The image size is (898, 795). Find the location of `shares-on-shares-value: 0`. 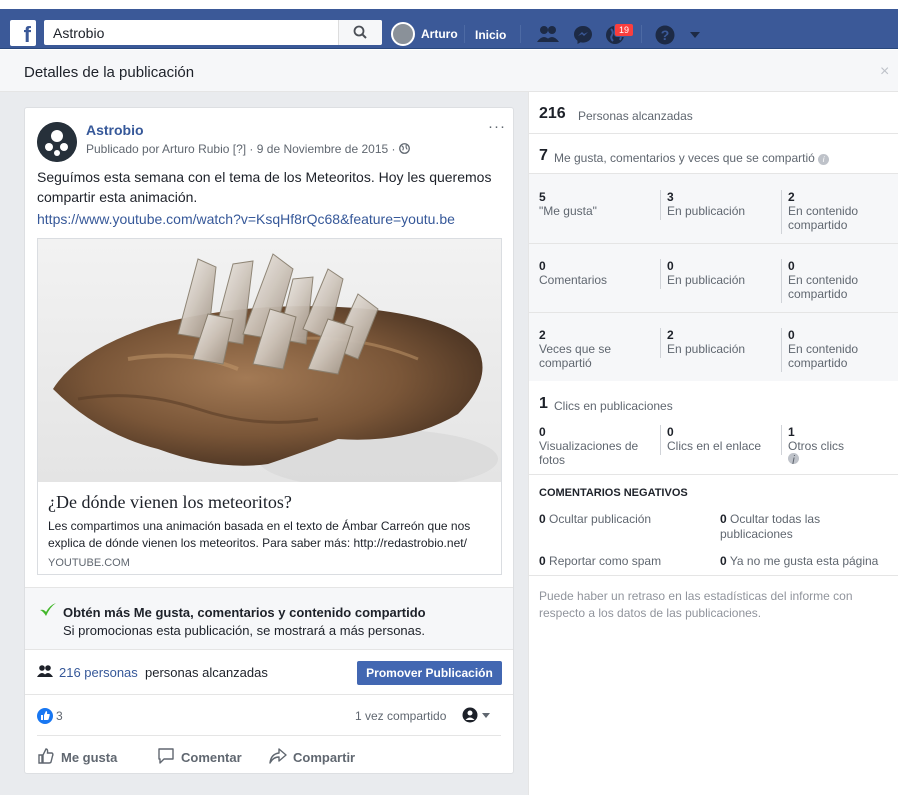

shares-on-shares-value: 0 is located at coordinates (791, 335).